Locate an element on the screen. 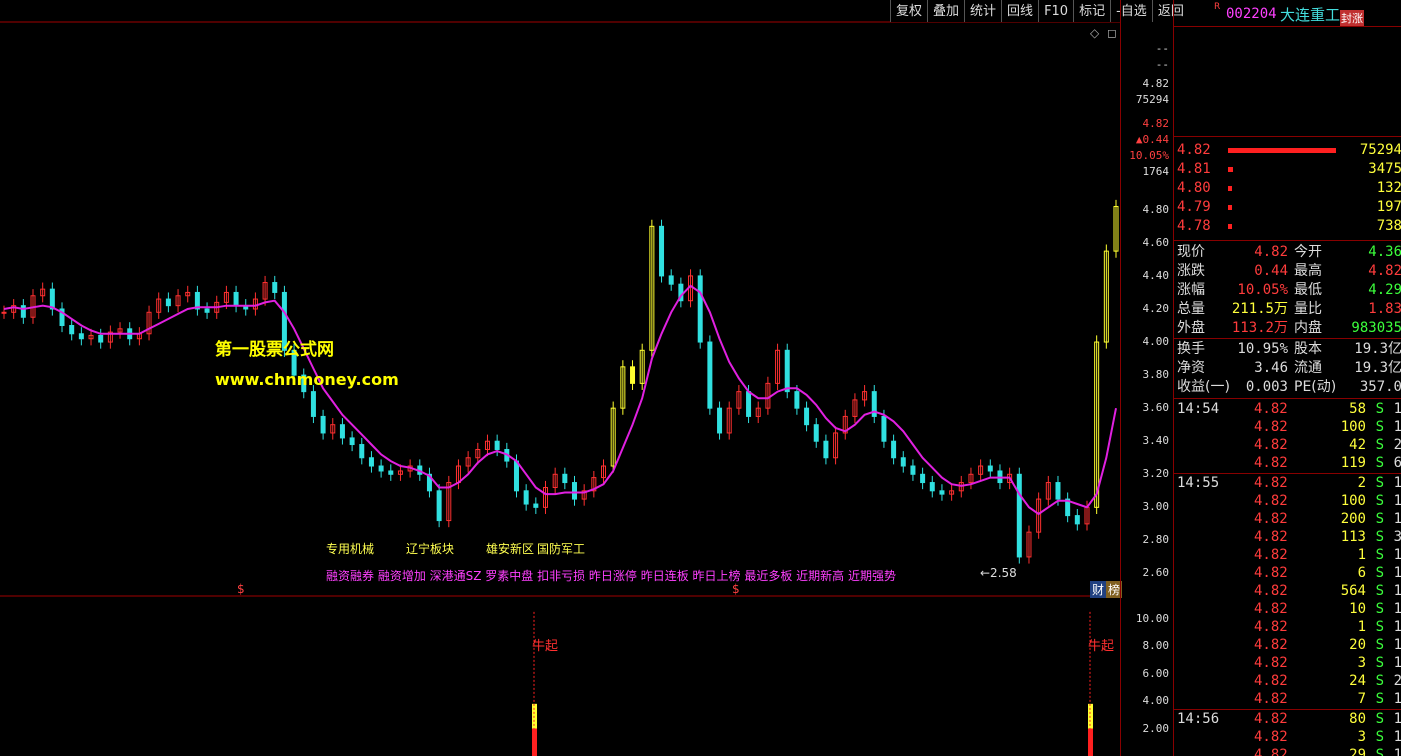 The height and width of the screenshot is (756, 1401). tick-row: 4.82 24 S2 is located at coordinates (1287, 681).